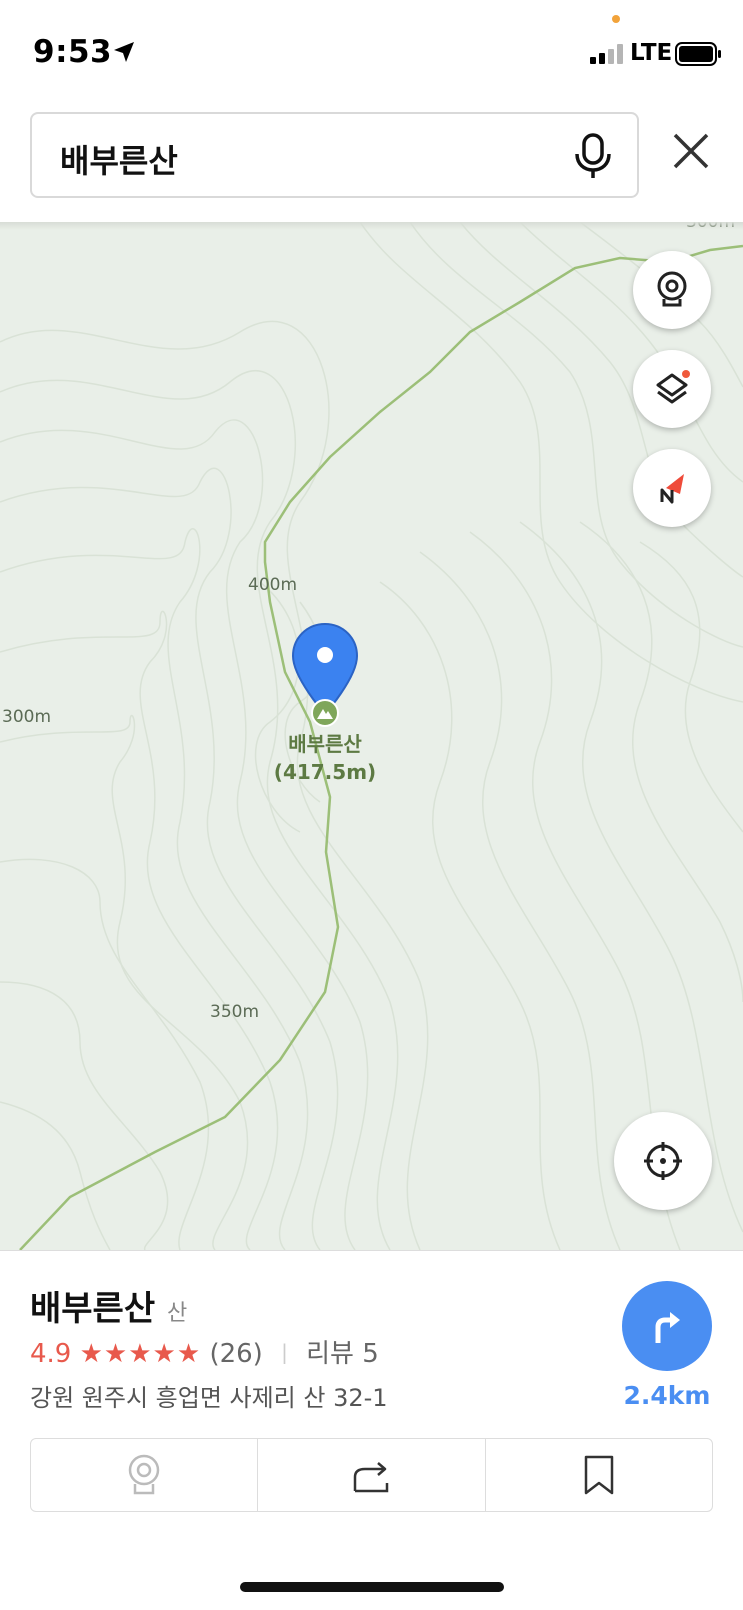  What do you see at coordinates (691, 151) in the screenshot?
I see `close-icon` at bounding box center [691, 151].